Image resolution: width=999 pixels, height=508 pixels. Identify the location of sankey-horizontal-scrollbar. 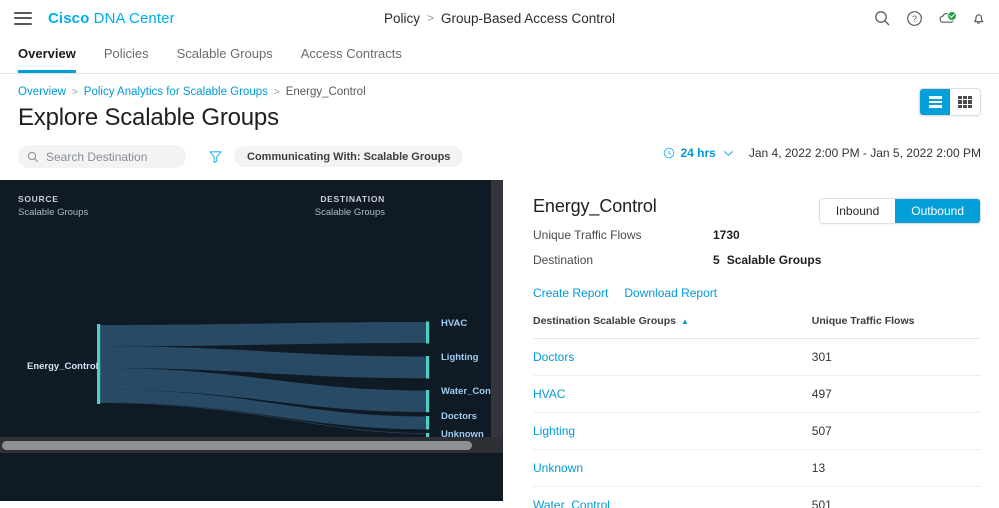
(251, 445).